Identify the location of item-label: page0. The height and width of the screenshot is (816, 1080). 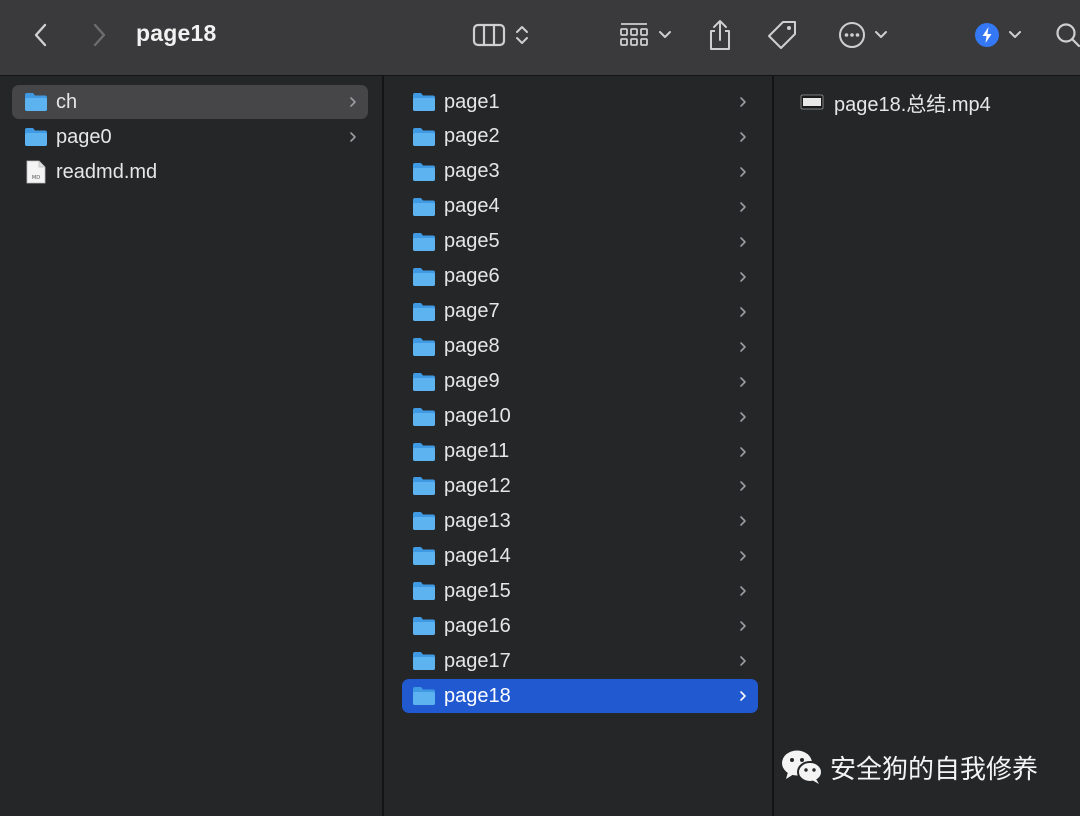
(84, 136).